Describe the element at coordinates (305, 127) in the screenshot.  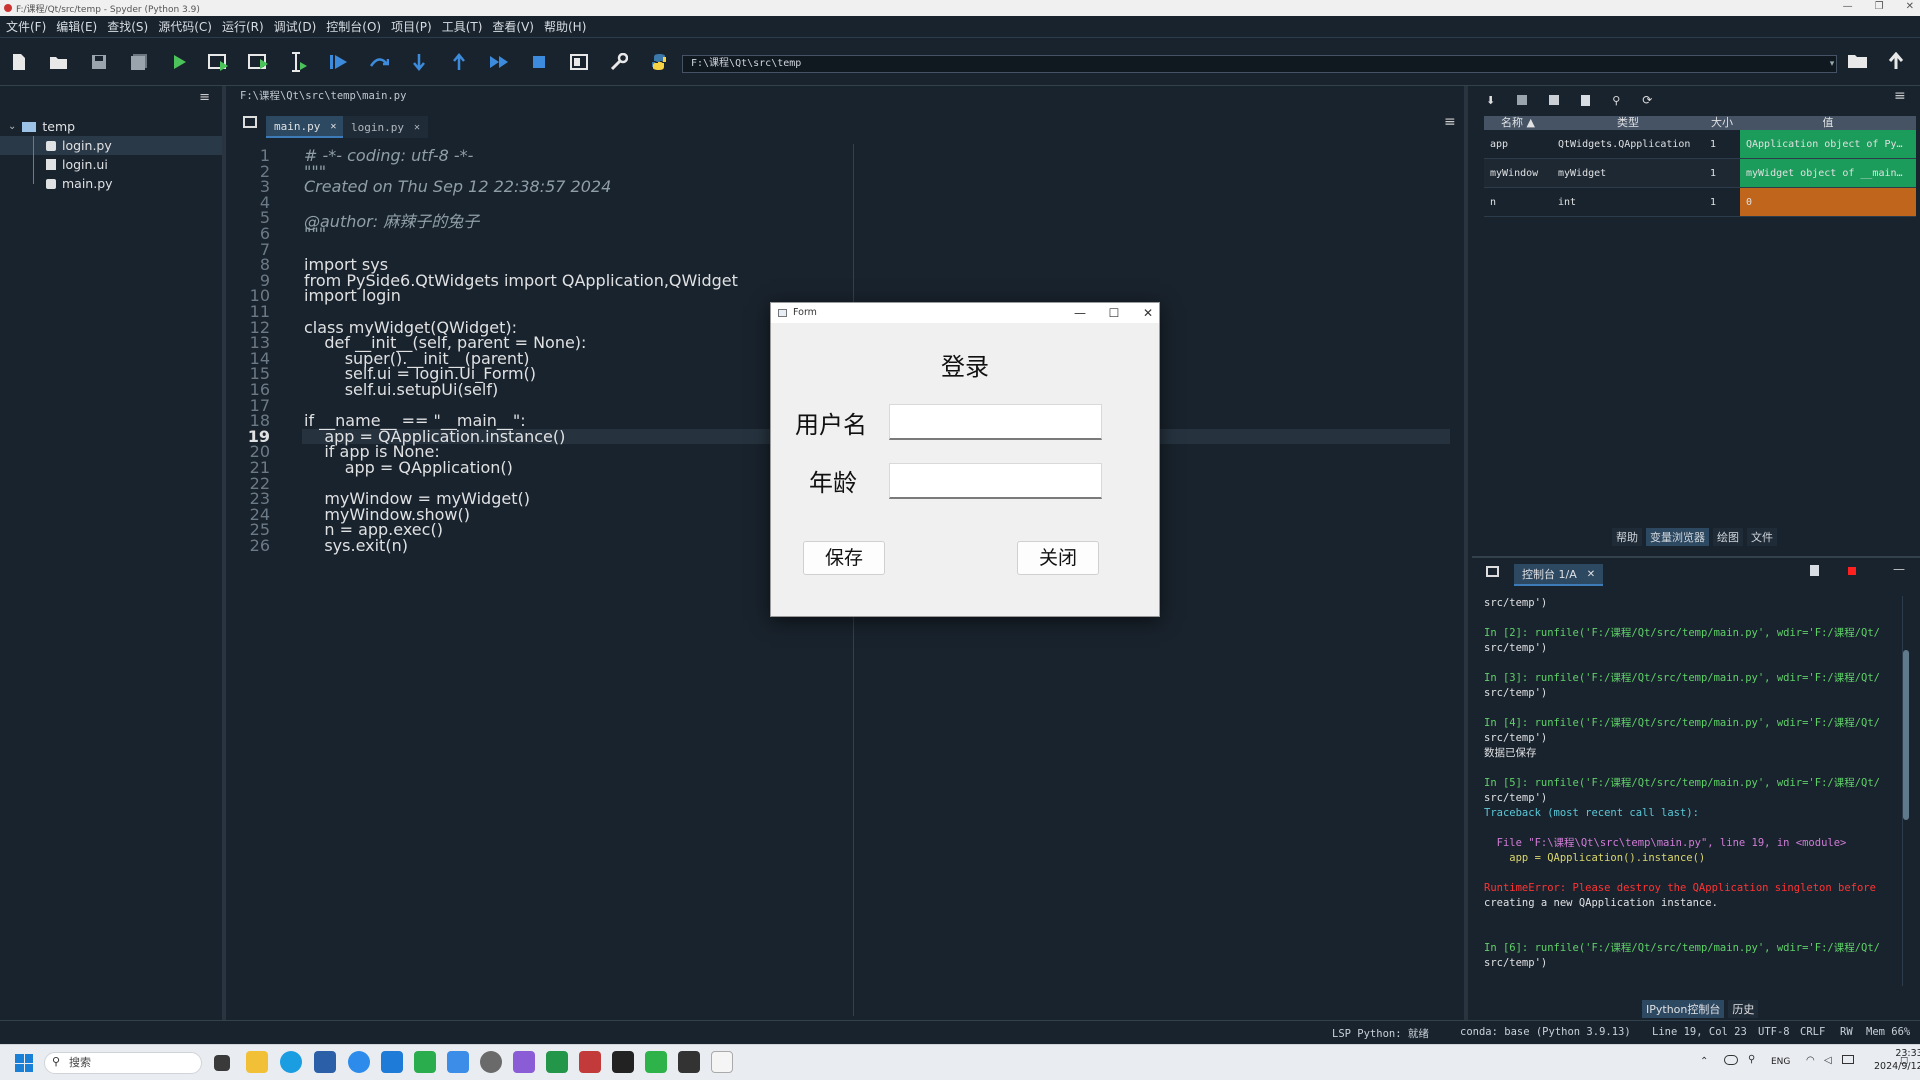
I see `tab-main-py: main.py ✕` at that location.